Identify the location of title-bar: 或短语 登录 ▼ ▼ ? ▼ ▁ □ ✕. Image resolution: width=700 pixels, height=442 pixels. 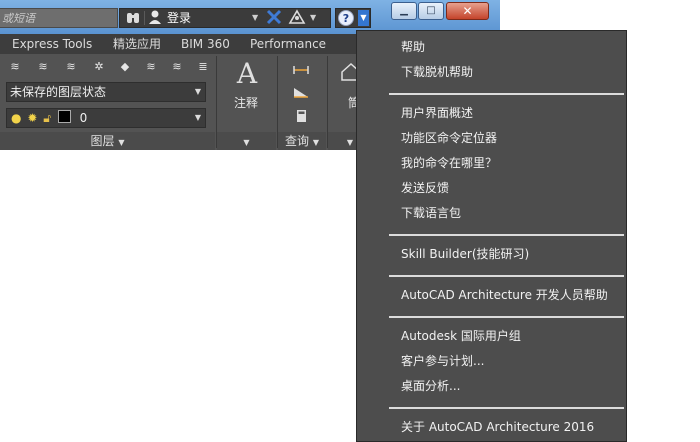
(250, 17).